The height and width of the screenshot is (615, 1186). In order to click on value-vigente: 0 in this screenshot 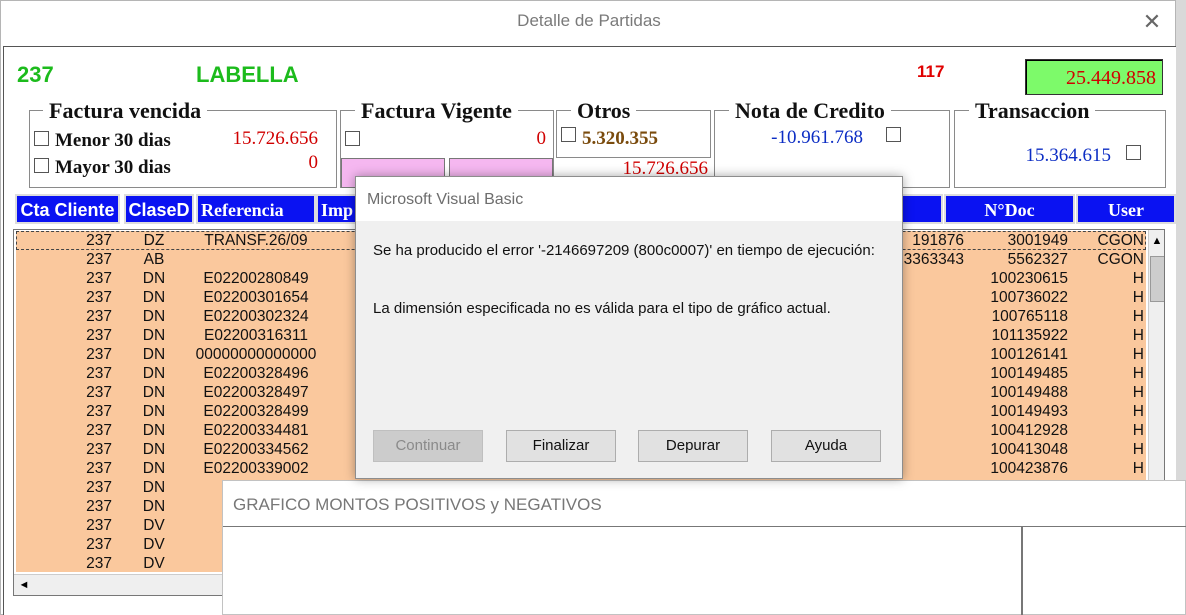, I will do `click(541, 138)`.